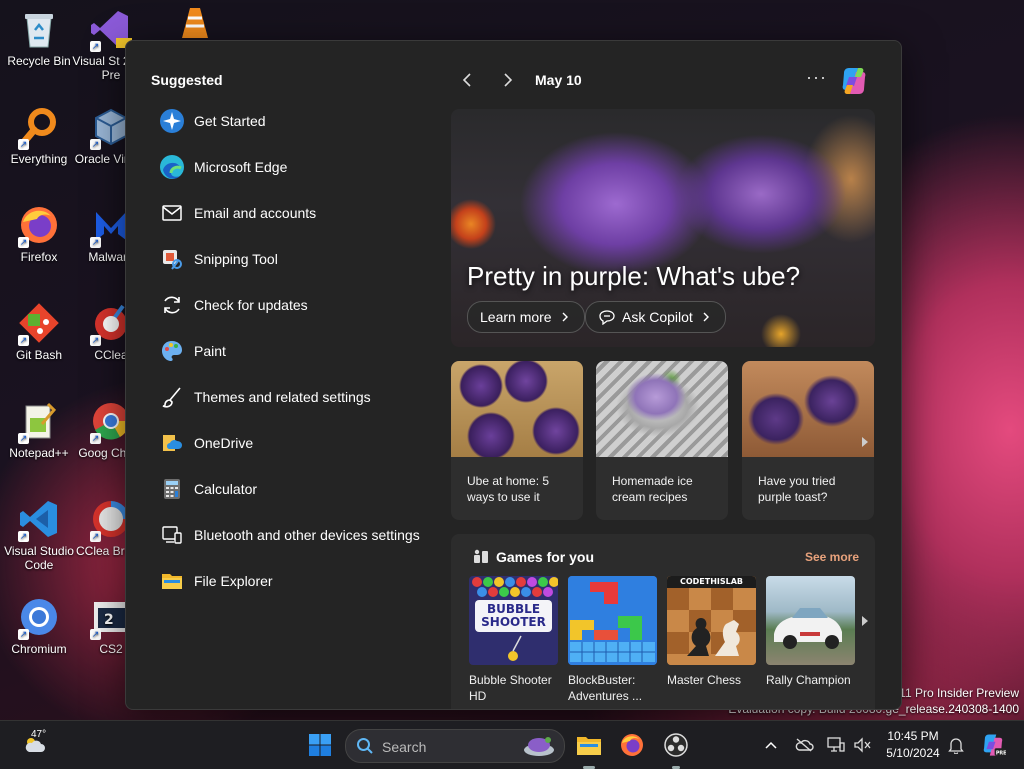  Describe the element at coordinates (865, 622) in the screenshot. I see `games-next-button` at that location.